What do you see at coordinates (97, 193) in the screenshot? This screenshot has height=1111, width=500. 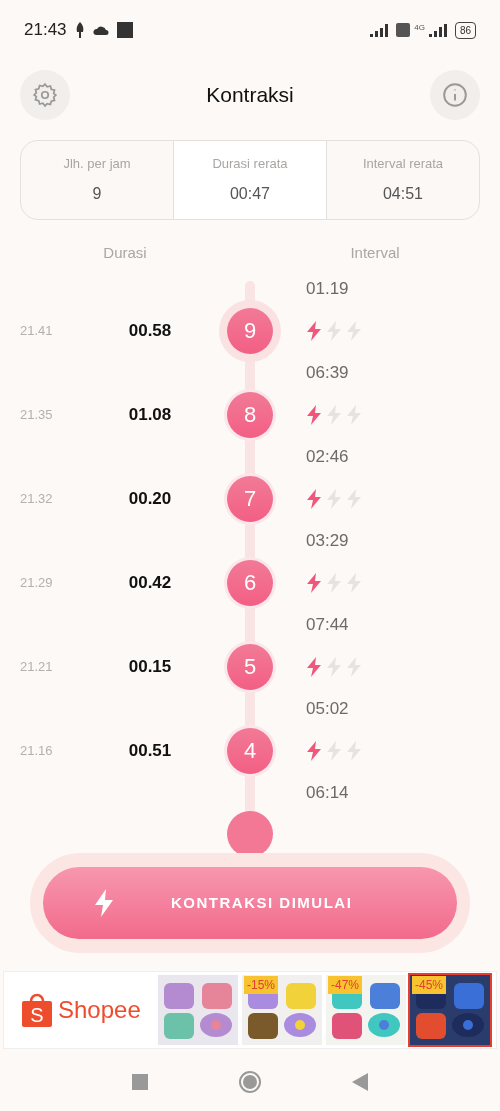 I see `stat-value: 9` at bounding box center [97, 193].